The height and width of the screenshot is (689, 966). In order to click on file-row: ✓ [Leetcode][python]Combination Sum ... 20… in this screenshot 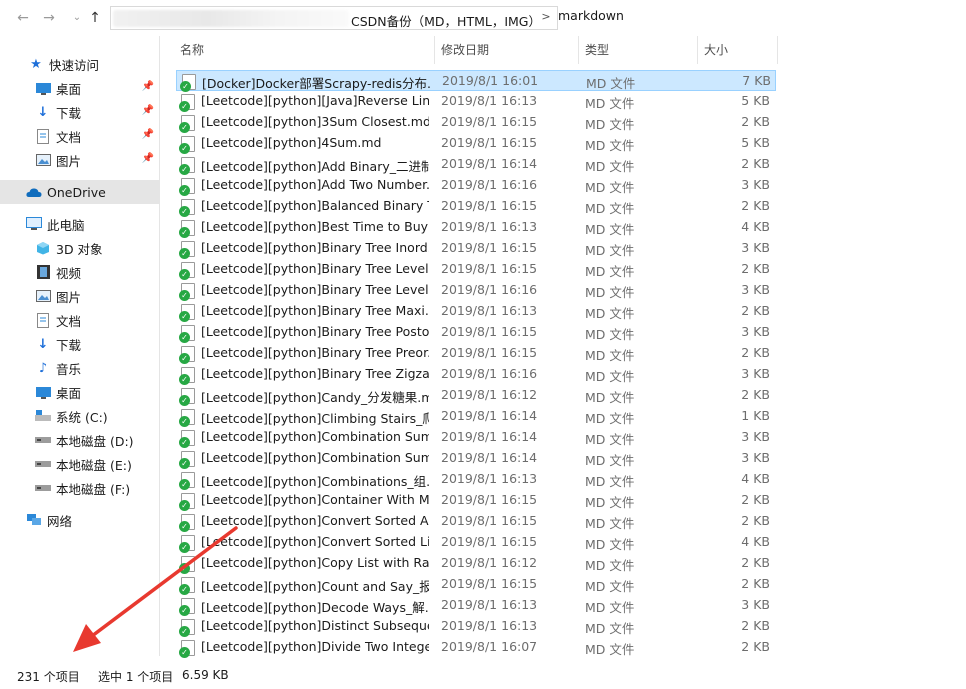, I will do `click(476, 437)`.